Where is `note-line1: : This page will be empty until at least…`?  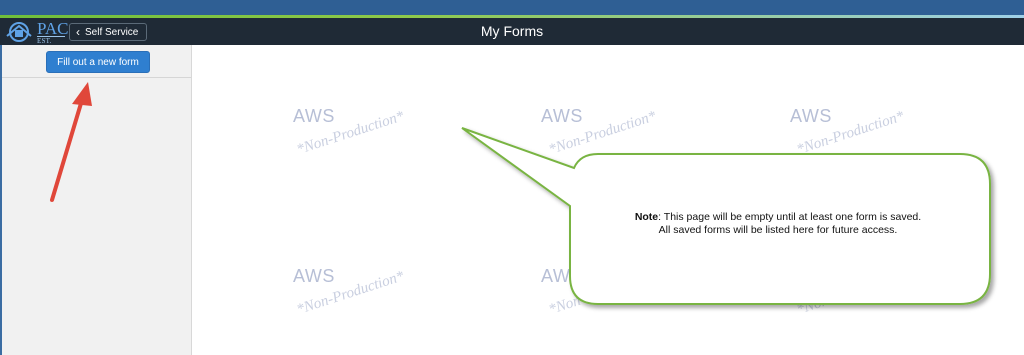
note-line1: : This page will be empty until at least… is located at coordinates (790, 217).